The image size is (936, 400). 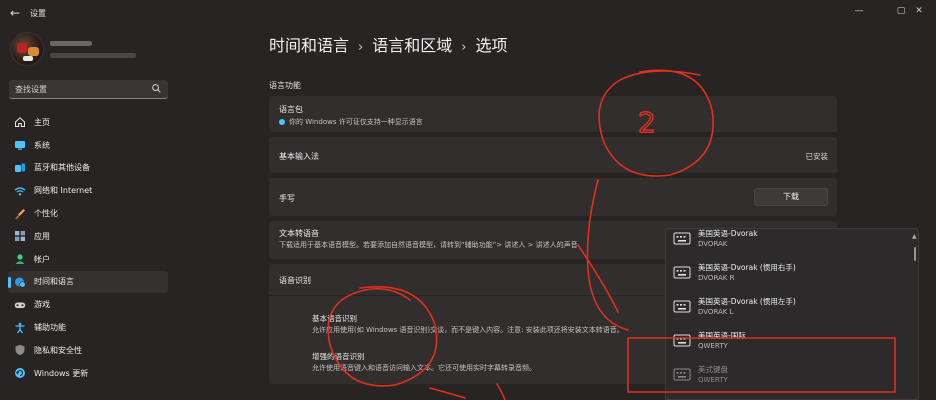 What do you see at coordinates (716, 278) in the screenshot?
I see `keyboard-option-code: DVORAK R` at bounding box center [716, 278].